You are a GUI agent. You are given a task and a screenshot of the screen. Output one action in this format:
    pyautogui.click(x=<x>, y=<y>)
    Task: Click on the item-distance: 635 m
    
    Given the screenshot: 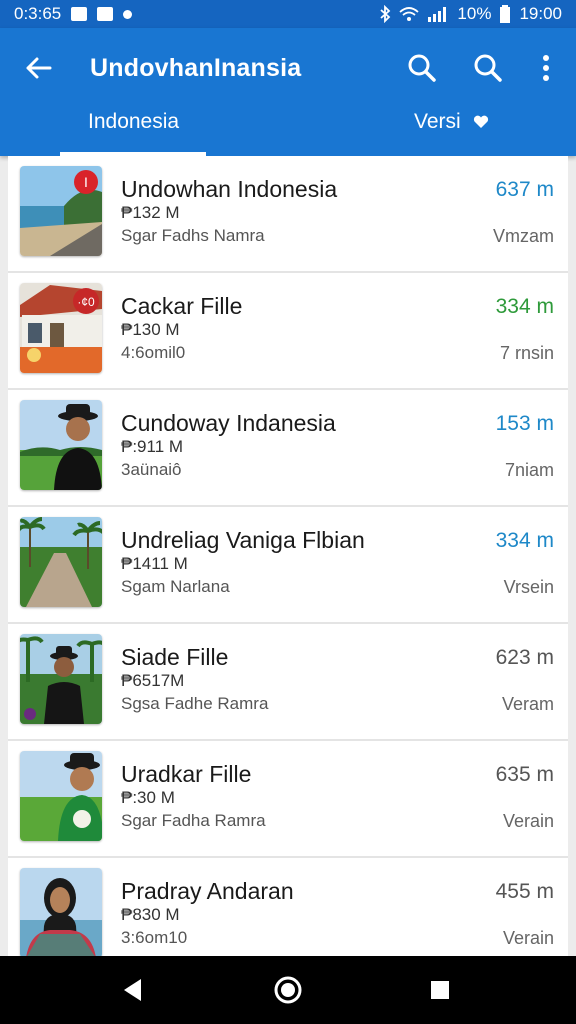 What is the action you would take?
    pyautogui.click(x=524, y=774)
    